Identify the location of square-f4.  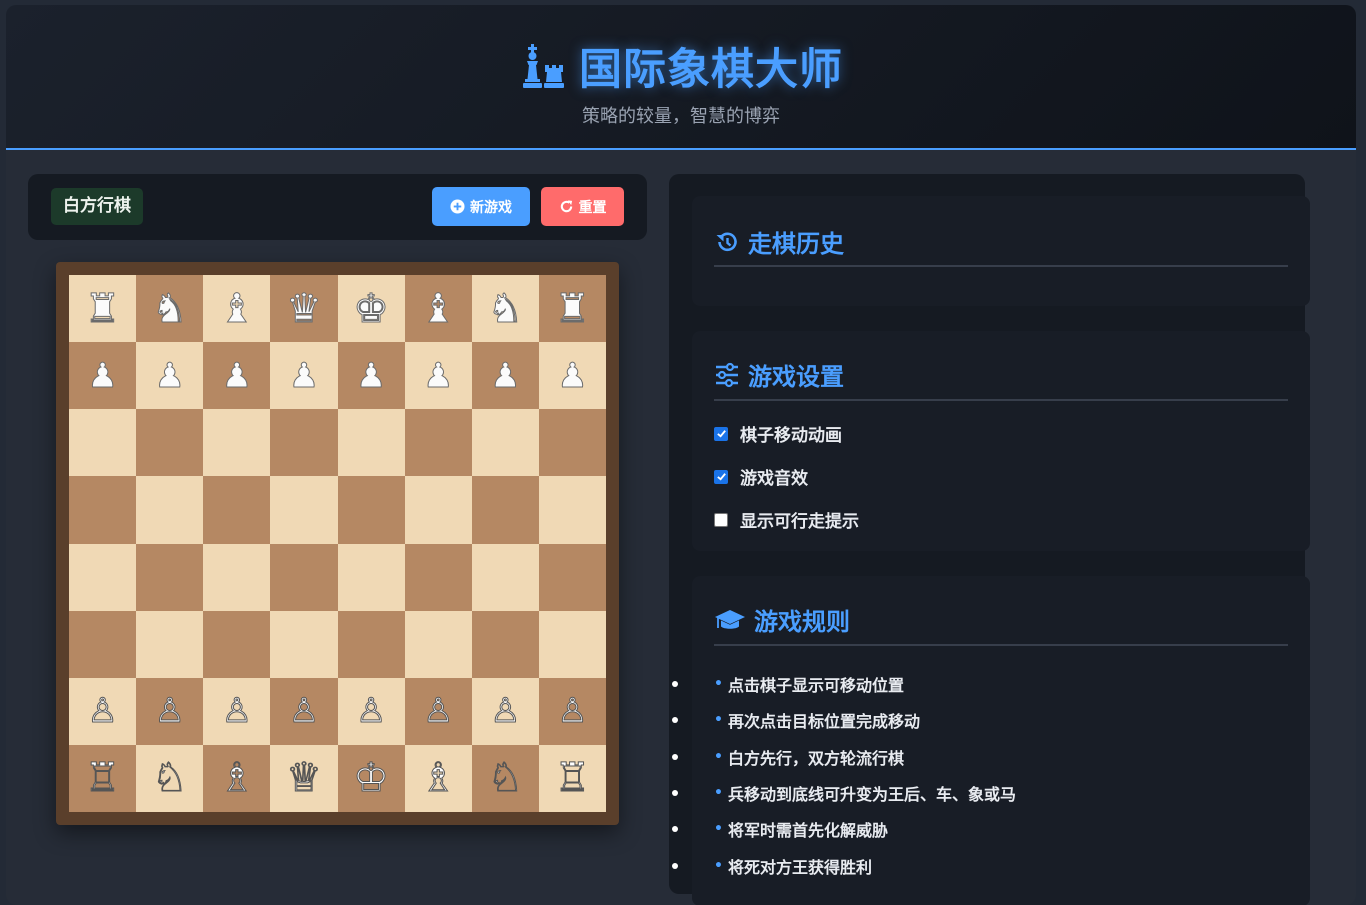
(438, 577).